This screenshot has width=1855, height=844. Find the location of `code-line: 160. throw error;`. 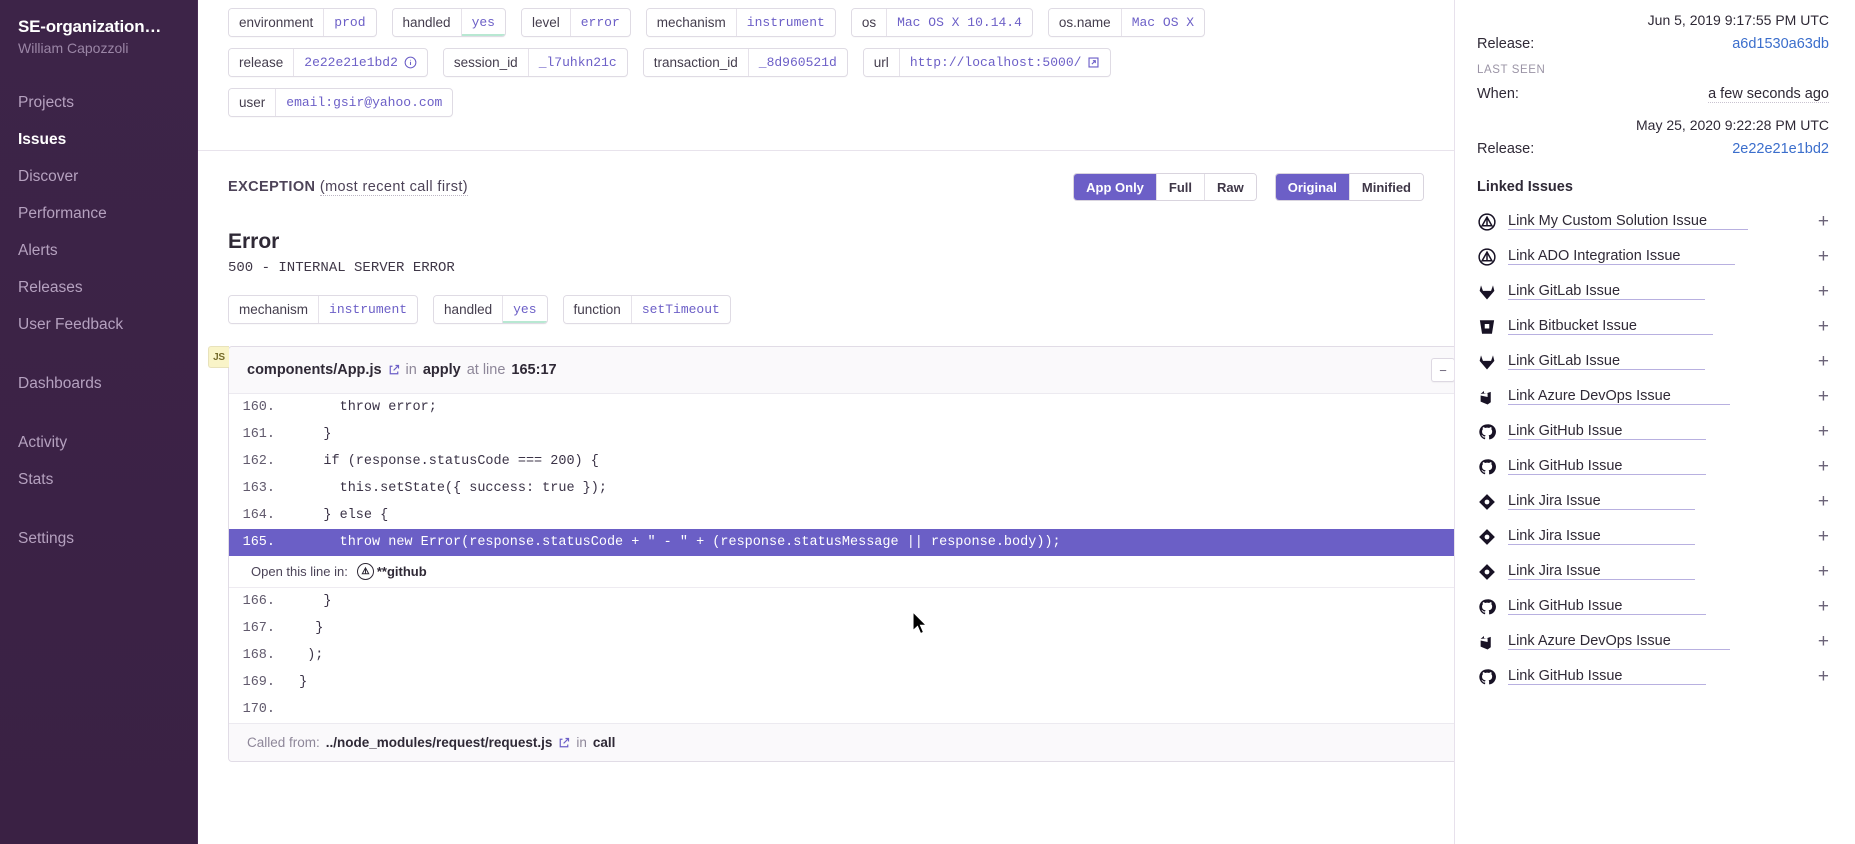

code-line: 160. throw error; is located at coordinates (841, 407).